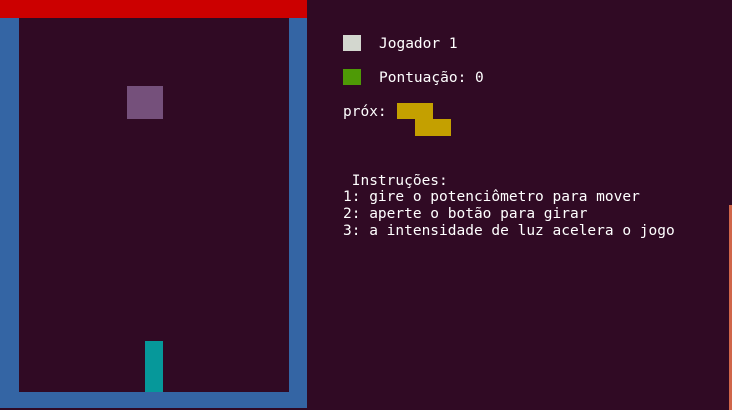  I want to click on falling-piece, so click(145, 102).